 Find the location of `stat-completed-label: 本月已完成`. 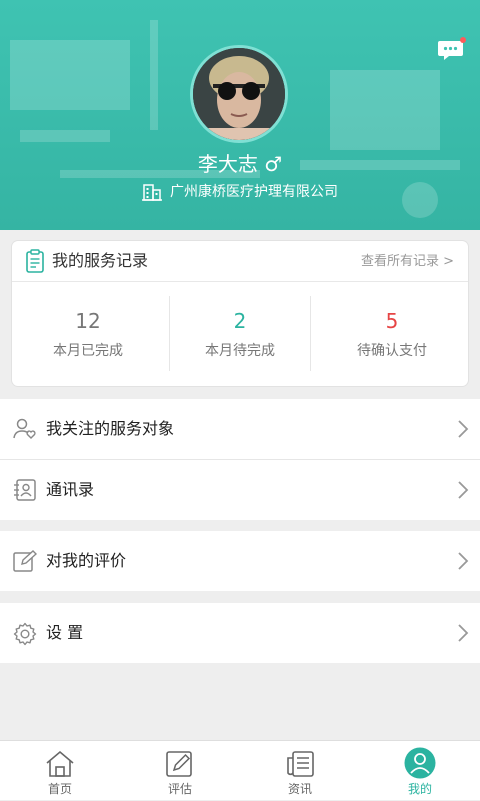

stat-completed-label: 本月已完成 is located at coordinates (88, 351).